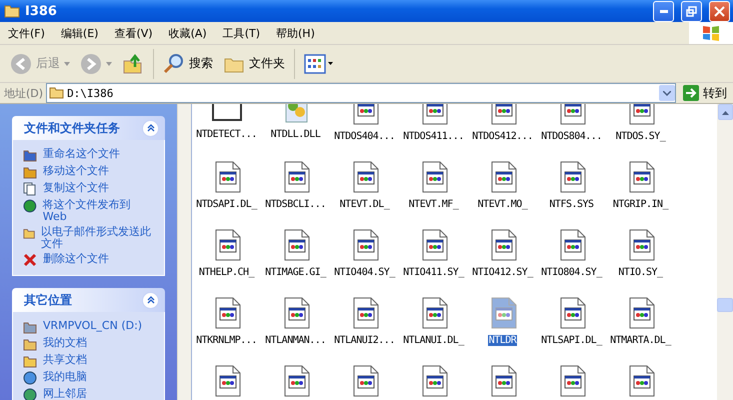 This screenshot has height=400, width=733. I want to click on file-item: NTDLL.DLL, so click(295, 130).